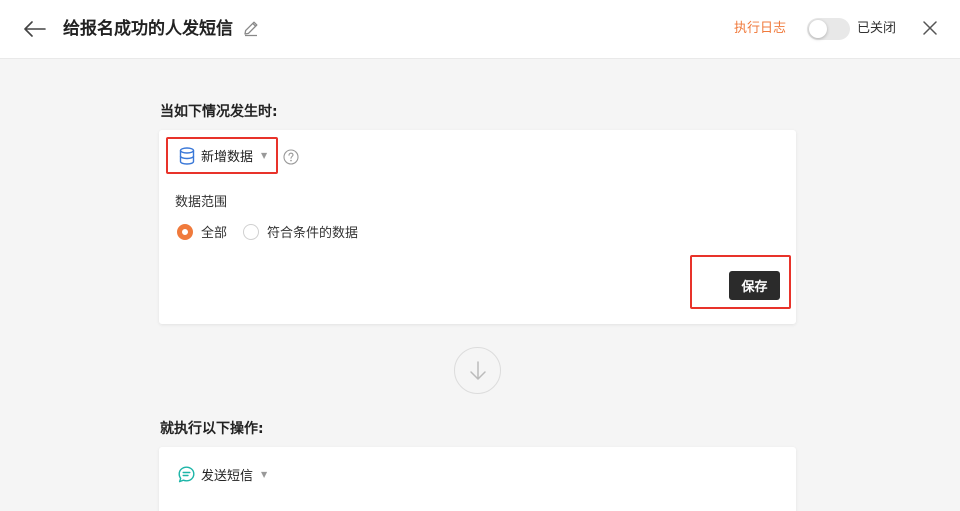 The image size is (960, 511). What do you see at coordinates (291, 157) in the screenshot?
I see `question-circle-icon` at bounding box center [291, 157].